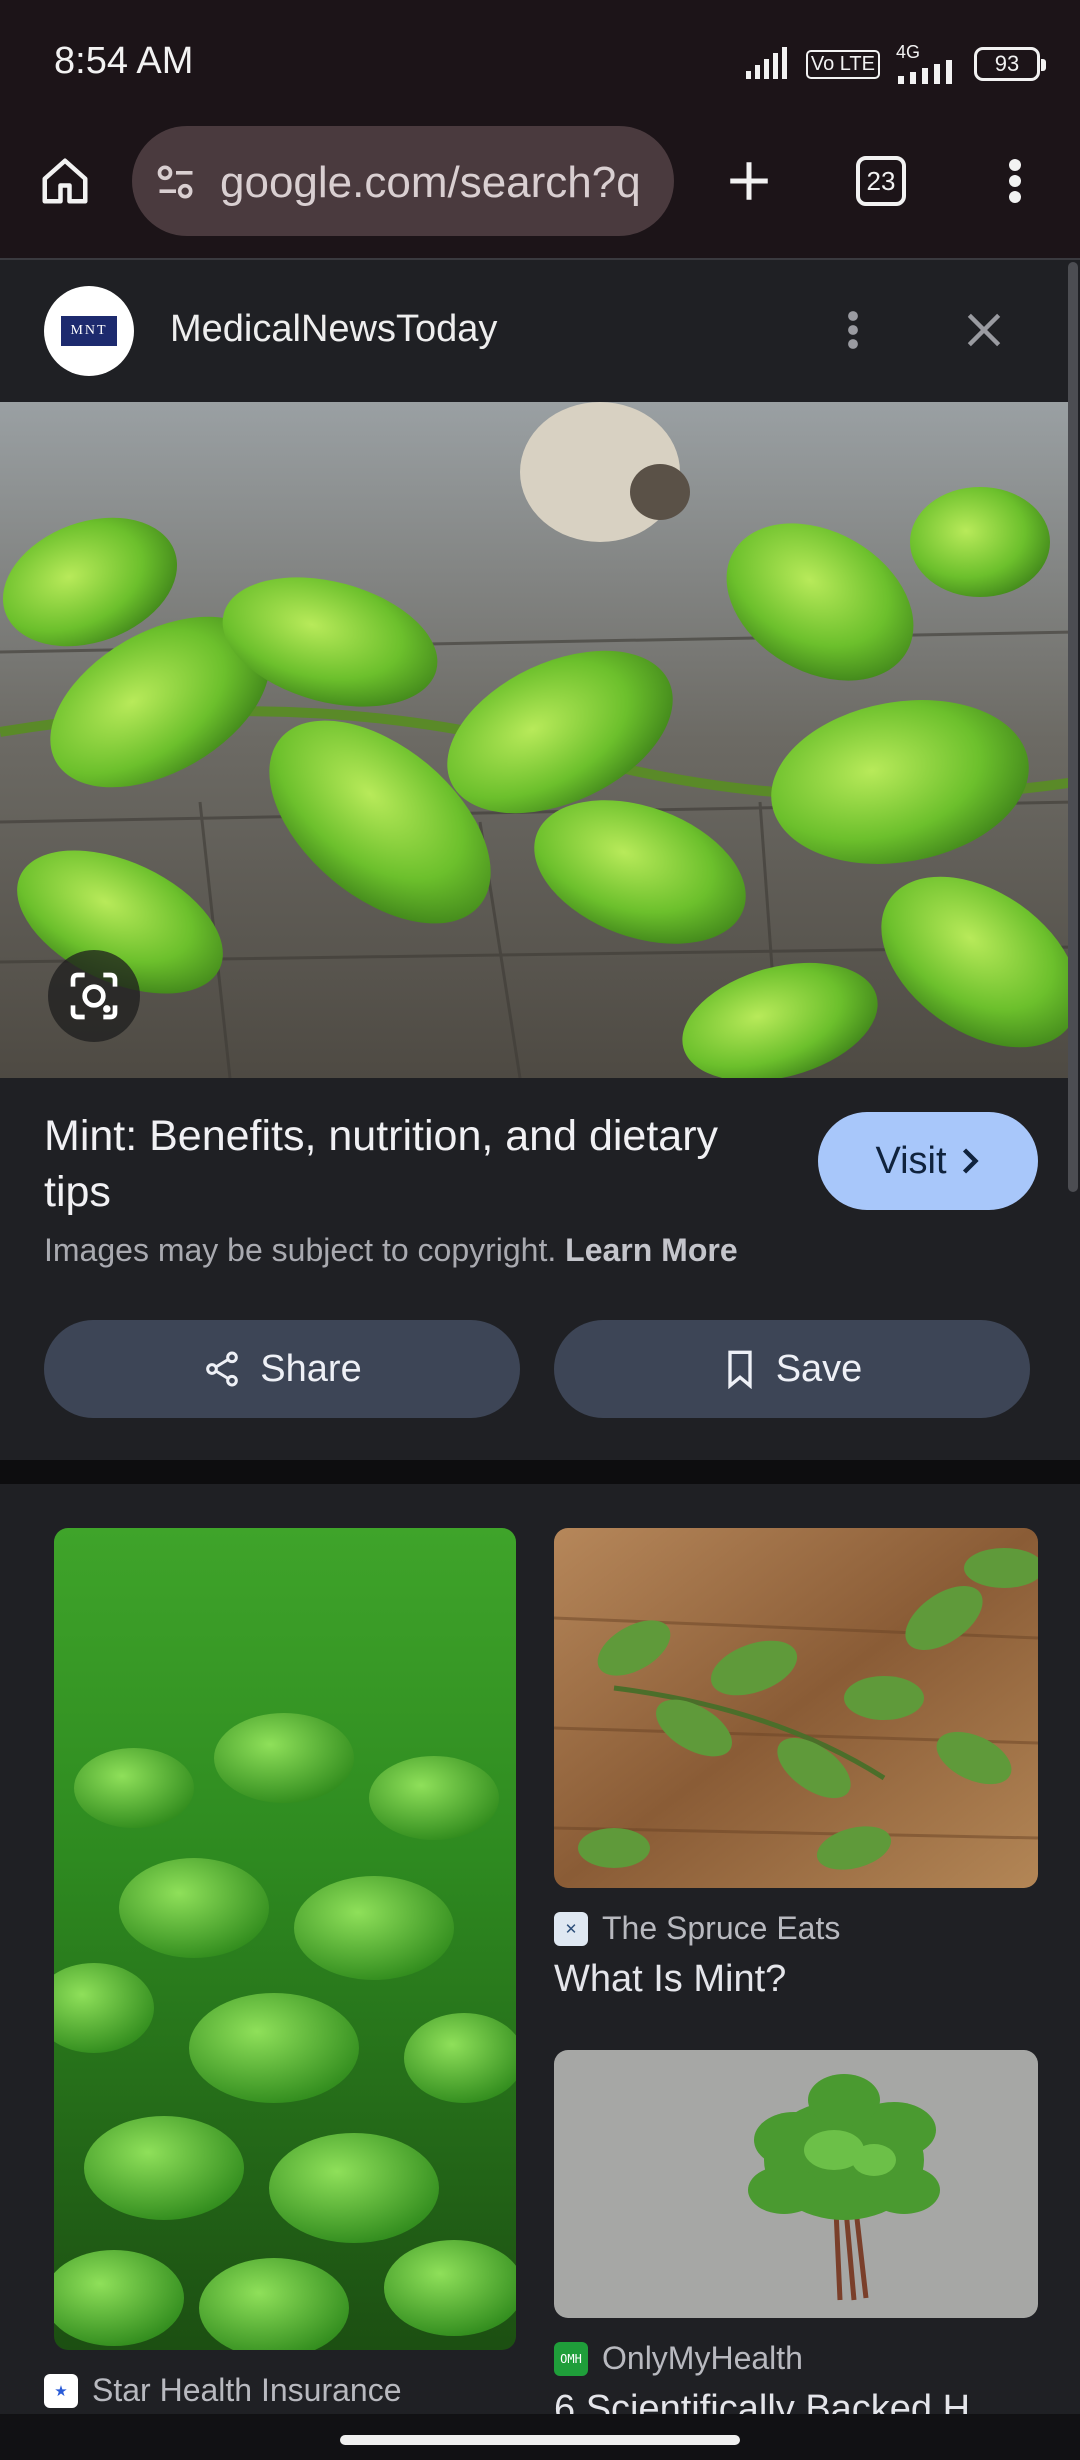 Image resolution: width=1080 pixels, height=2460 pixels. Describe the element at coordinates (444, 183) in the screenshot. I see `url-text: google.com/search?q` at that location.